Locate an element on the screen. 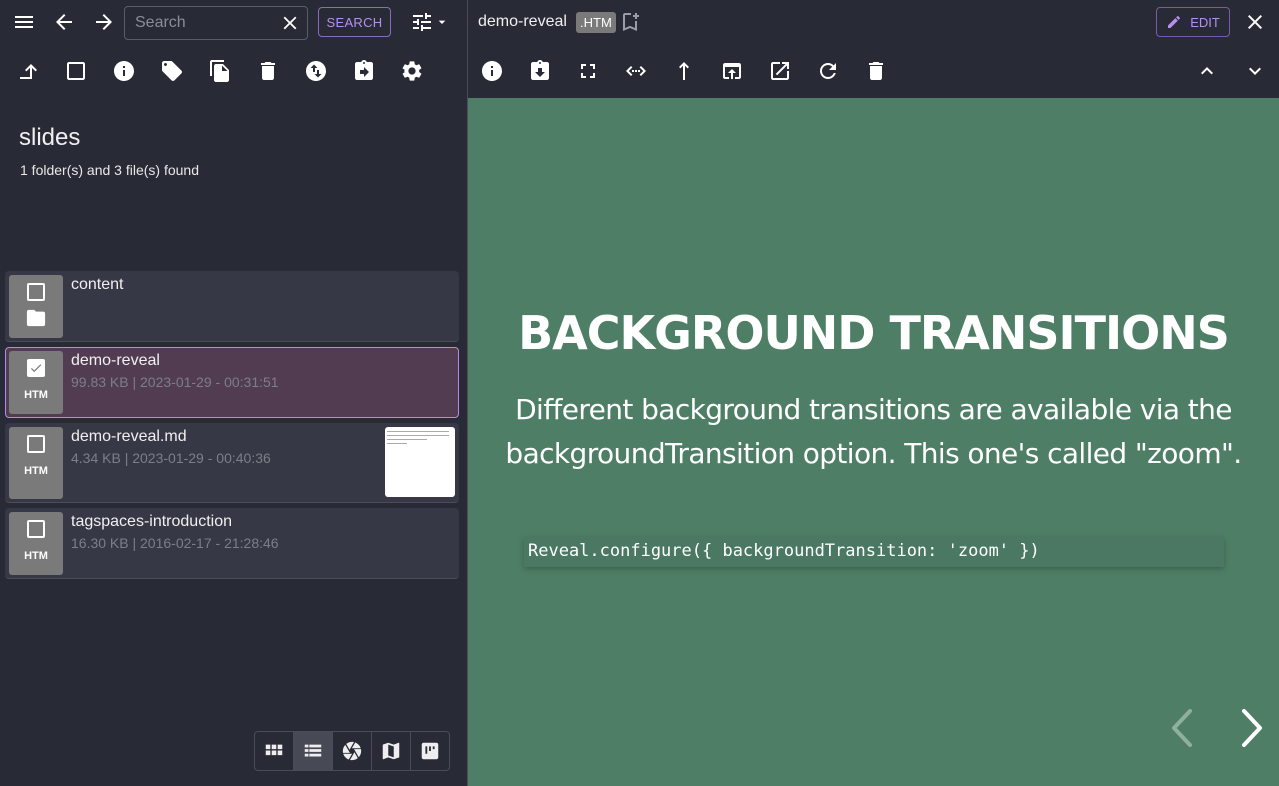 The width and height of the screenshot is (1279, 786). entry-meta: 99.83 KB | 2023-01-29 - 00:31:51 is located at coordinates (175, 382).